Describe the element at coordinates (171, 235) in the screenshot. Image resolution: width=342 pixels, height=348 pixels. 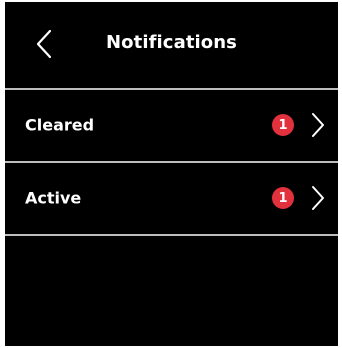
I see `divider` at that location.